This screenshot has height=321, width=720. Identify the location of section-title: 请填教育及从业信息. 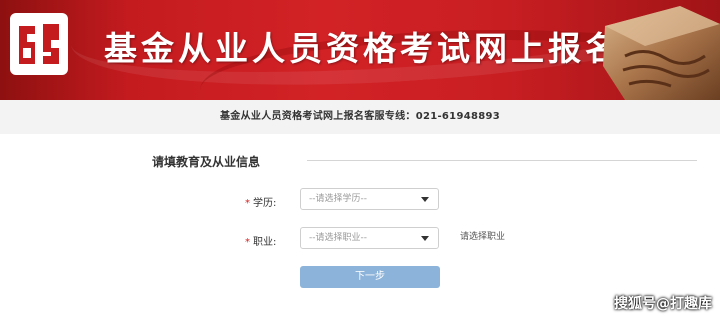
(206, 162).